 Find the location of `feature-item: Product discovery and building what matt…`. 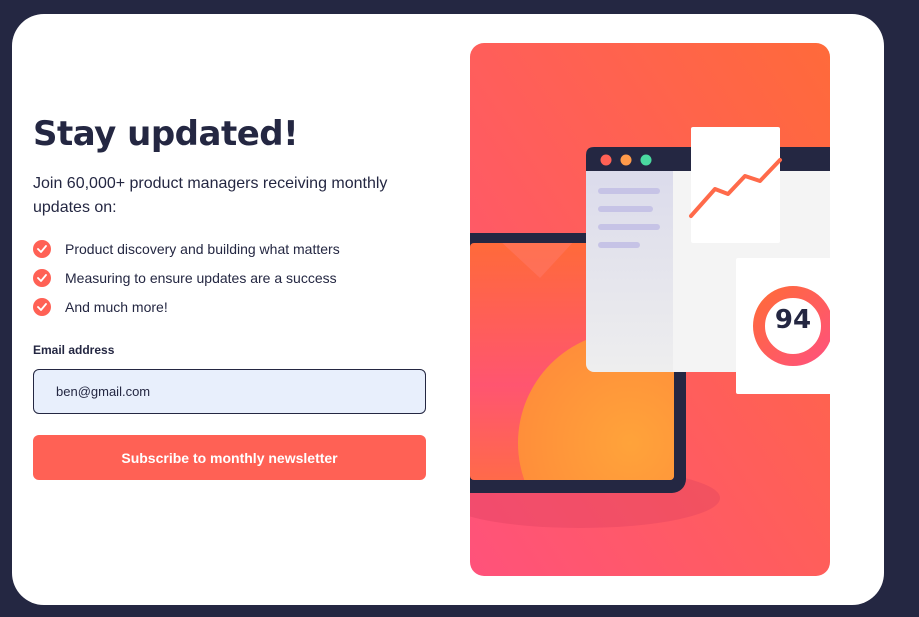

feature-item: Product discovery and building what matt… is located at coordinates (186, 248).